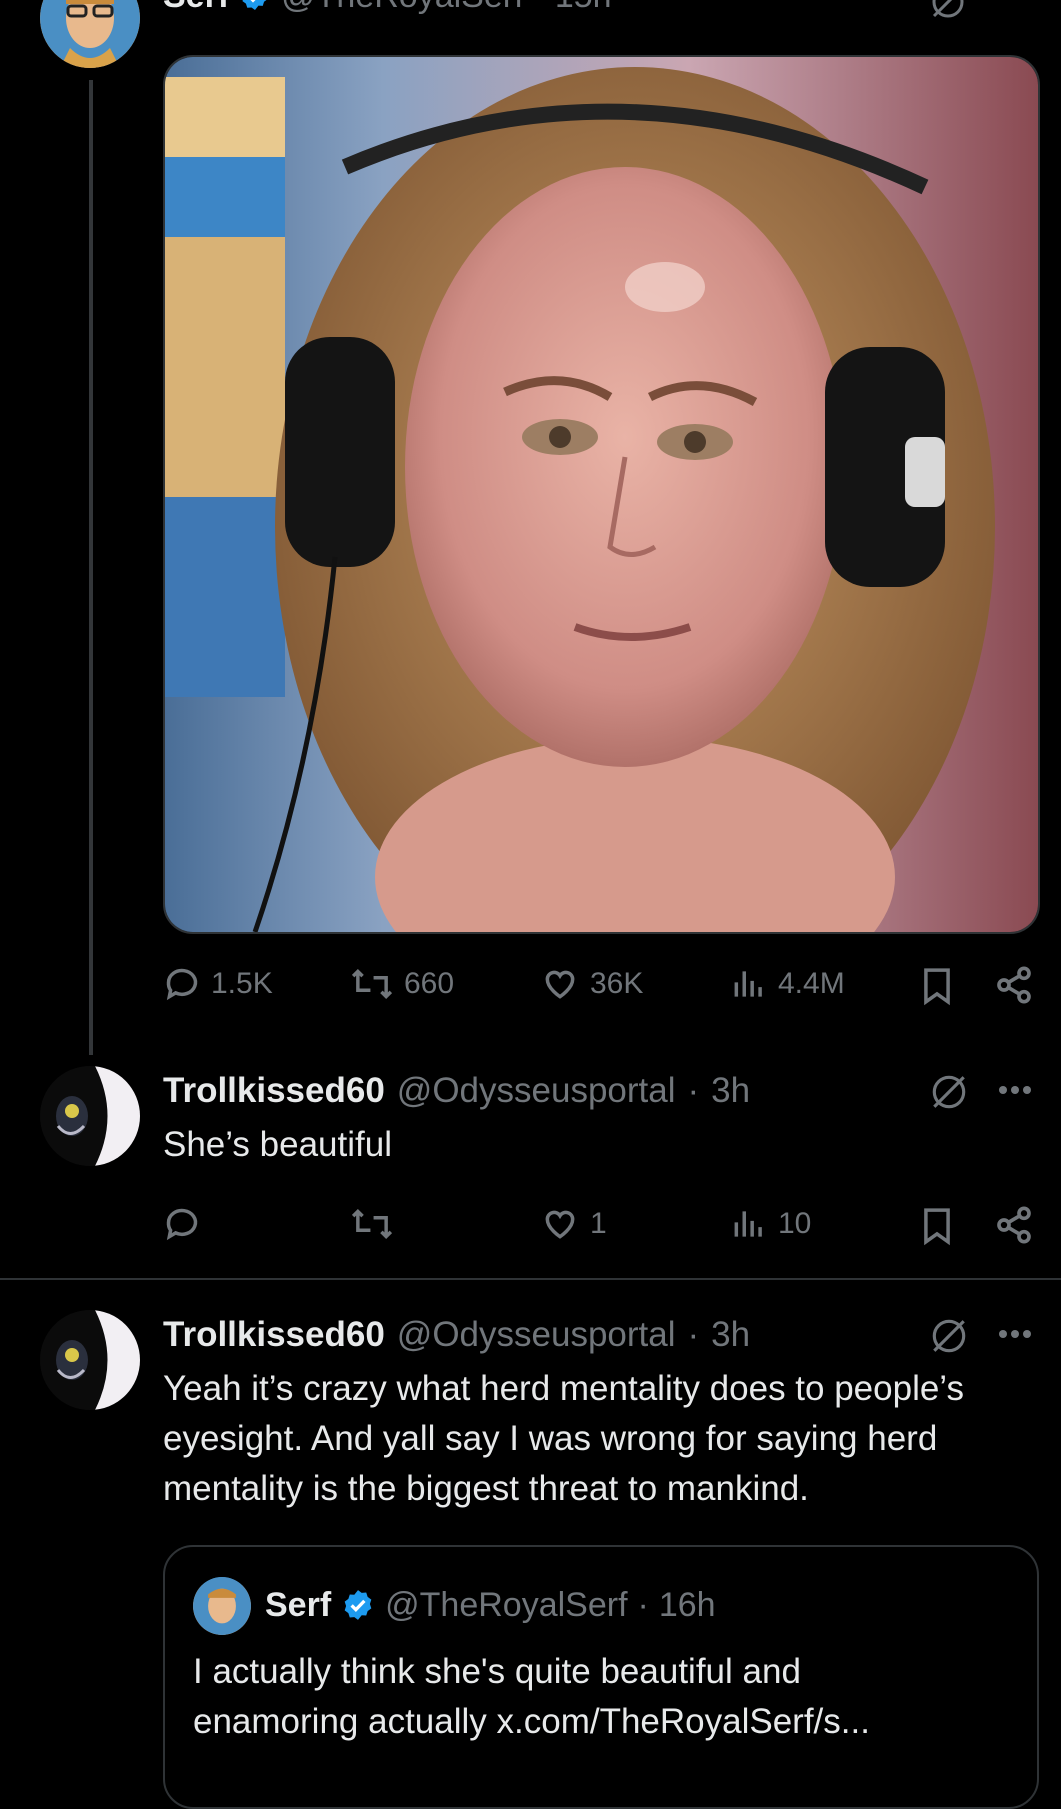  I want to click on author-handle: @TheRoyalSerf, so click(402, 8).